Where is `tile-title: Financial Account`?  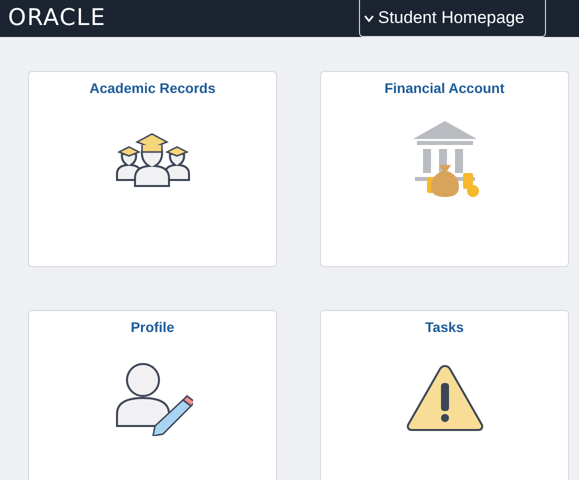 tile-title: Financial Account is located at coordinates (444, 88).